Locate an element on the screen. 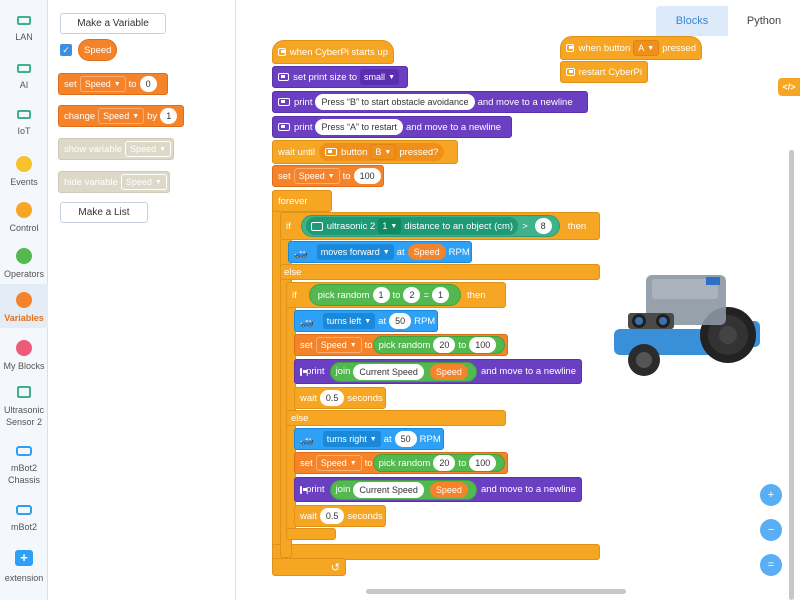  hat-when-starts-up: when CyberPi starts up is located at coordinates (333, 52).